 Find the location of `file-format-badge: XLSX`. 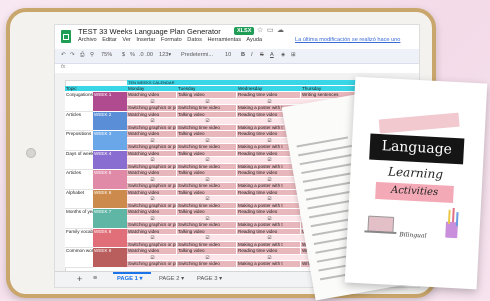

file-format-badge: XLSX is located at coordinates (244, 31).